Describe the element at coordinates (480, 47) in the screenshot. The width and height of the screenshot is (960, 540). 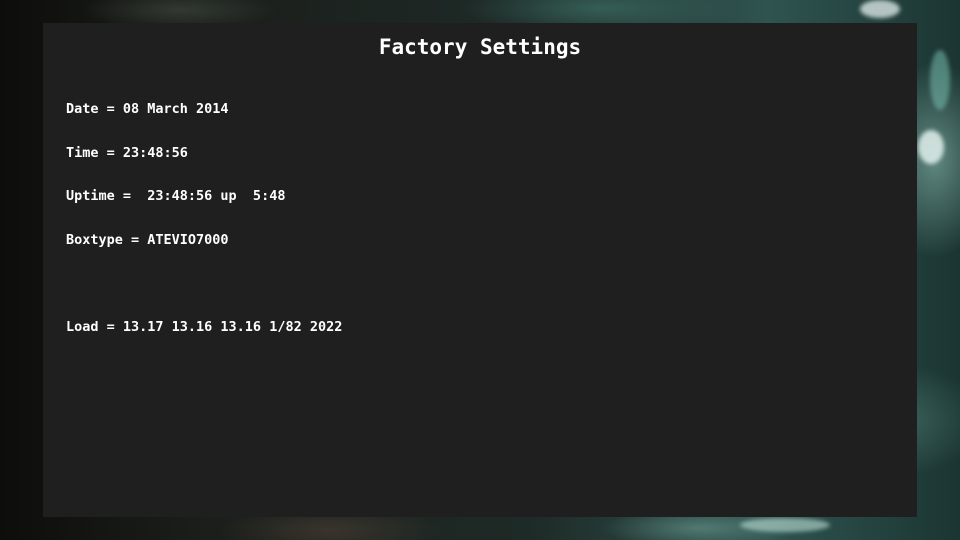
I see `panel-title: Factory Settings` at that location.